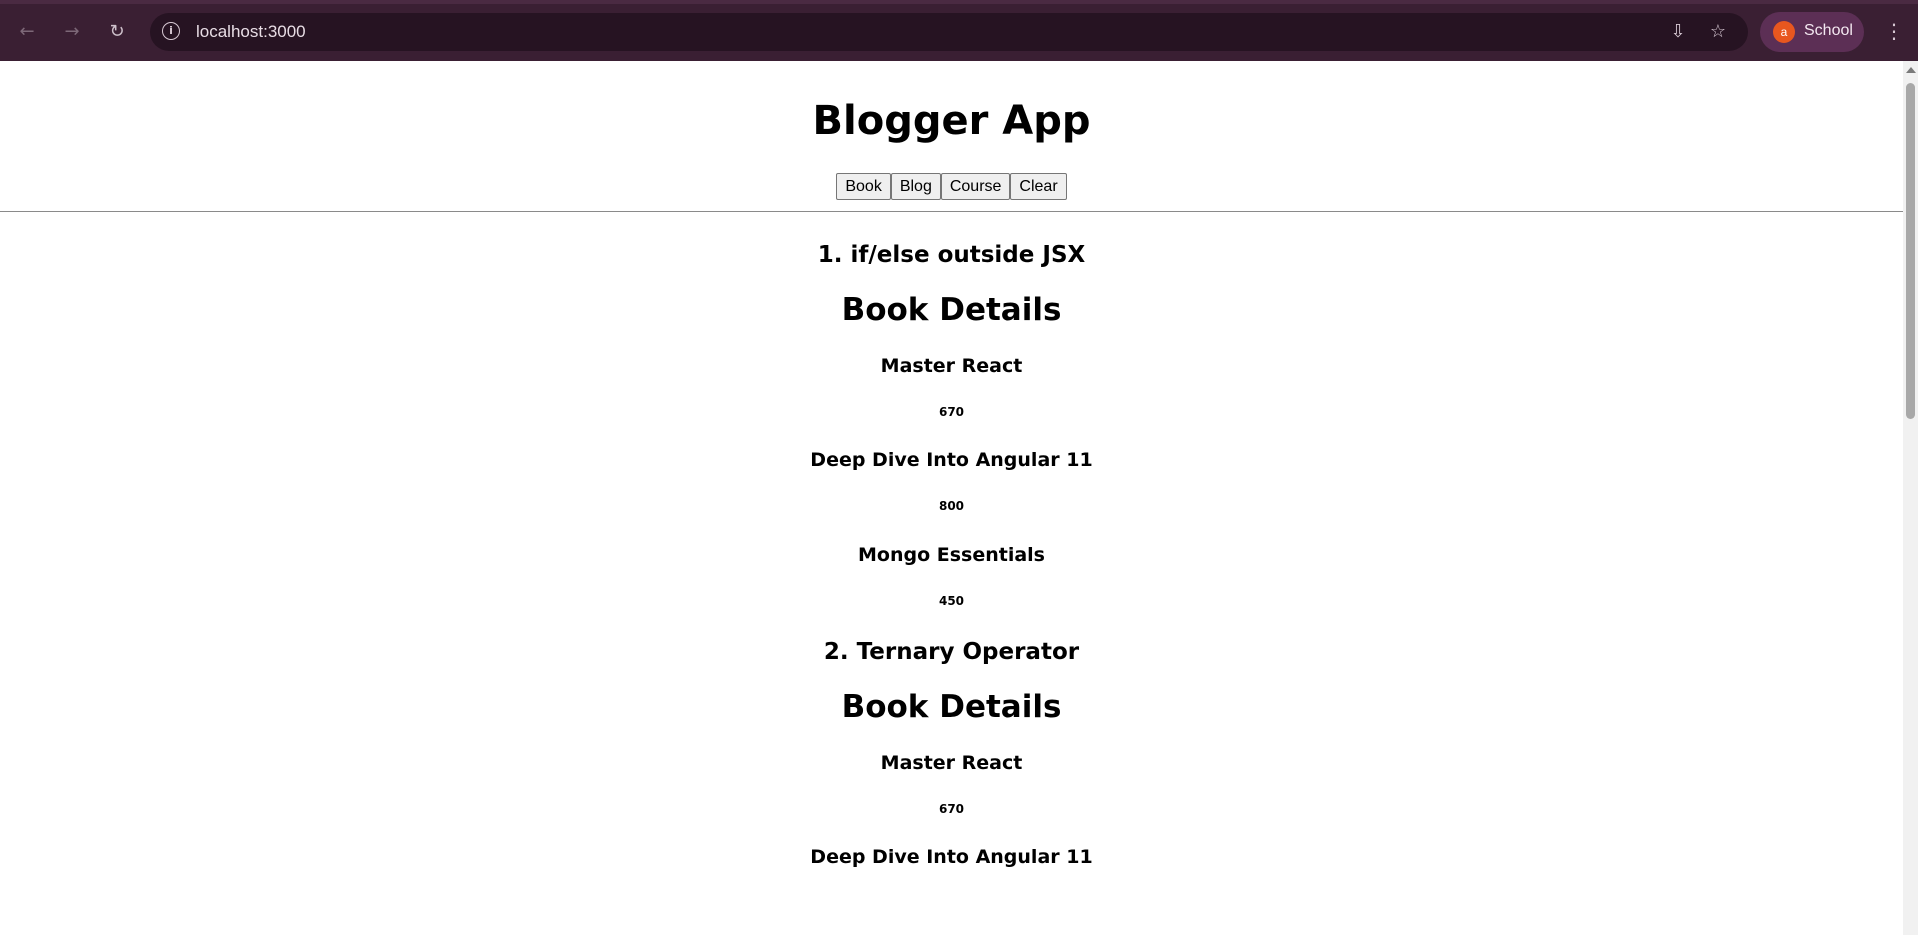 The width and height of the screenshot is (1918, 935). I want to click on app-title: Blogger App, so click(951, 121).